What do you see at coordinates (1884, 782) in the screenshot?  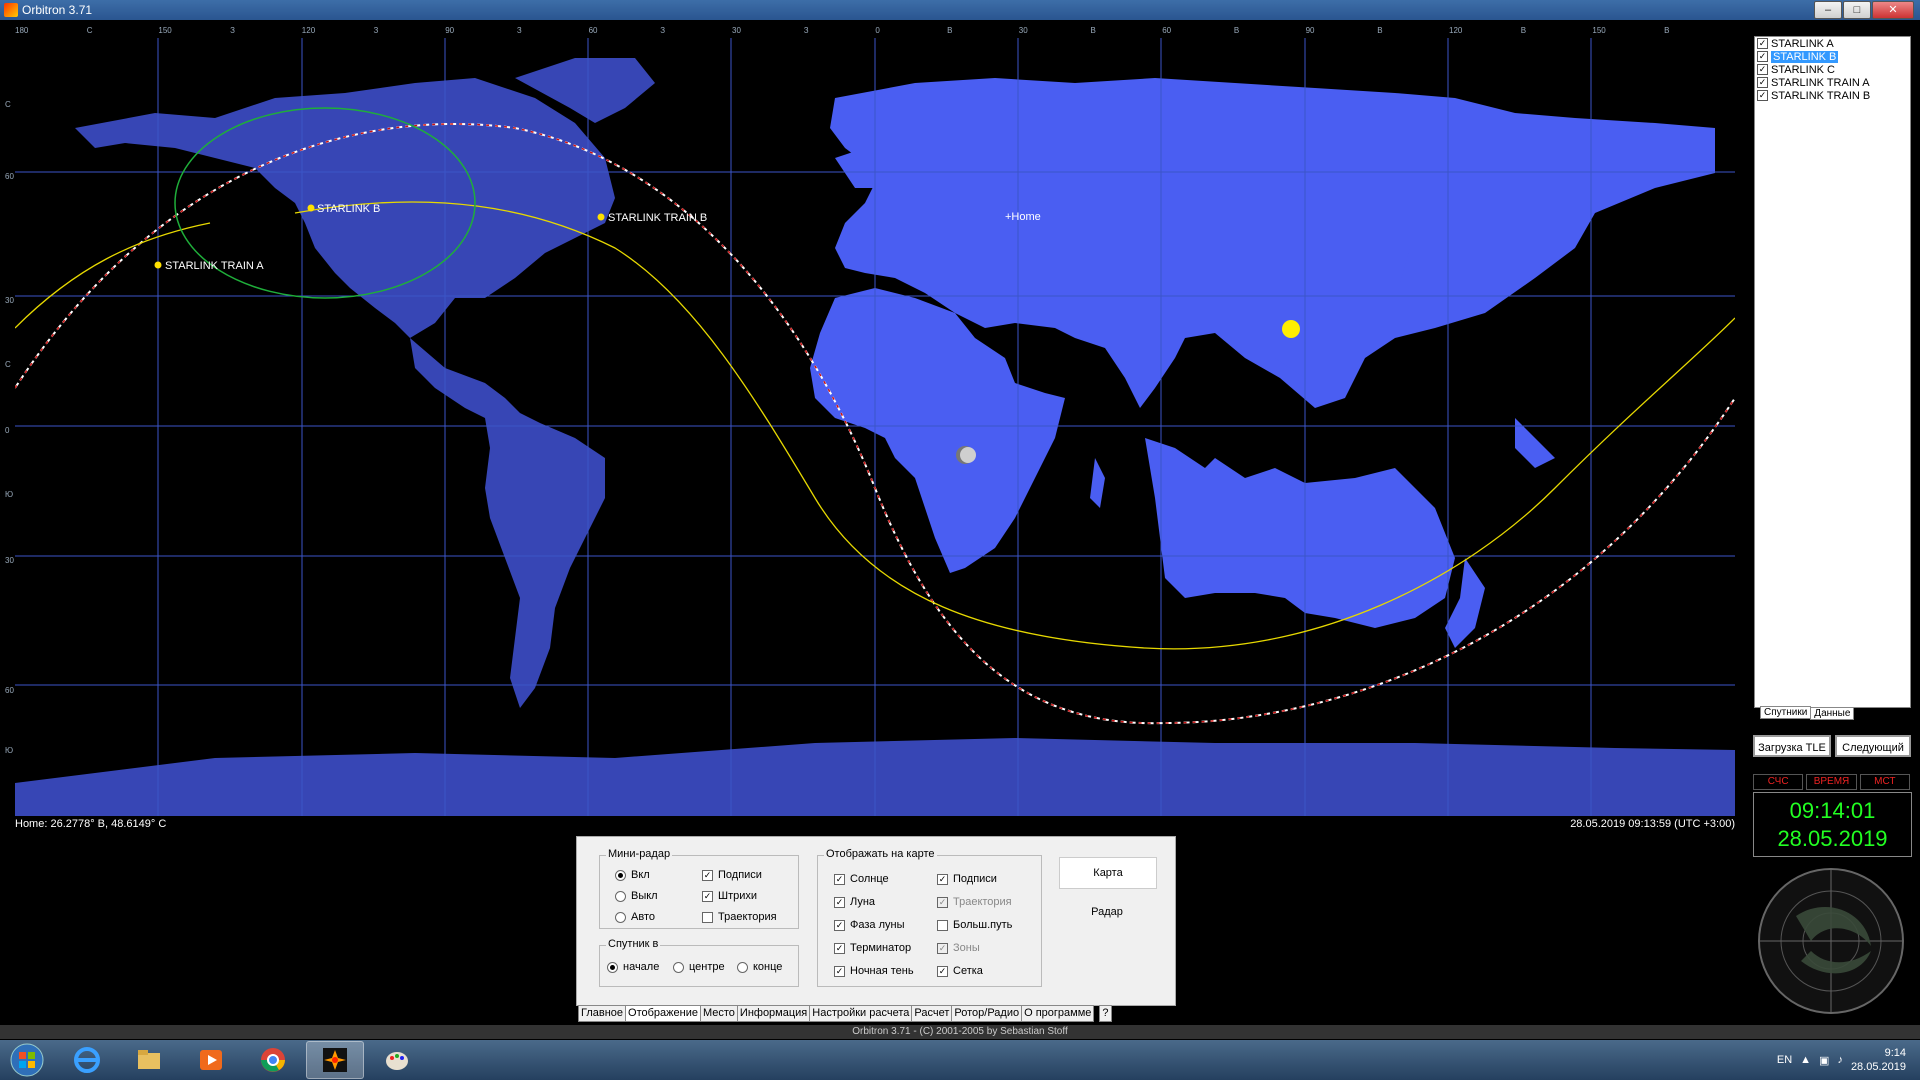 I see `clock-tab-msk: МСТ` at bounding box center [1884, 782].